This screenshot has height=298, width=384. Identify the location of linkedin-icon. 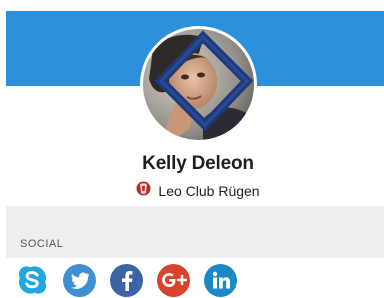
(221, 280).